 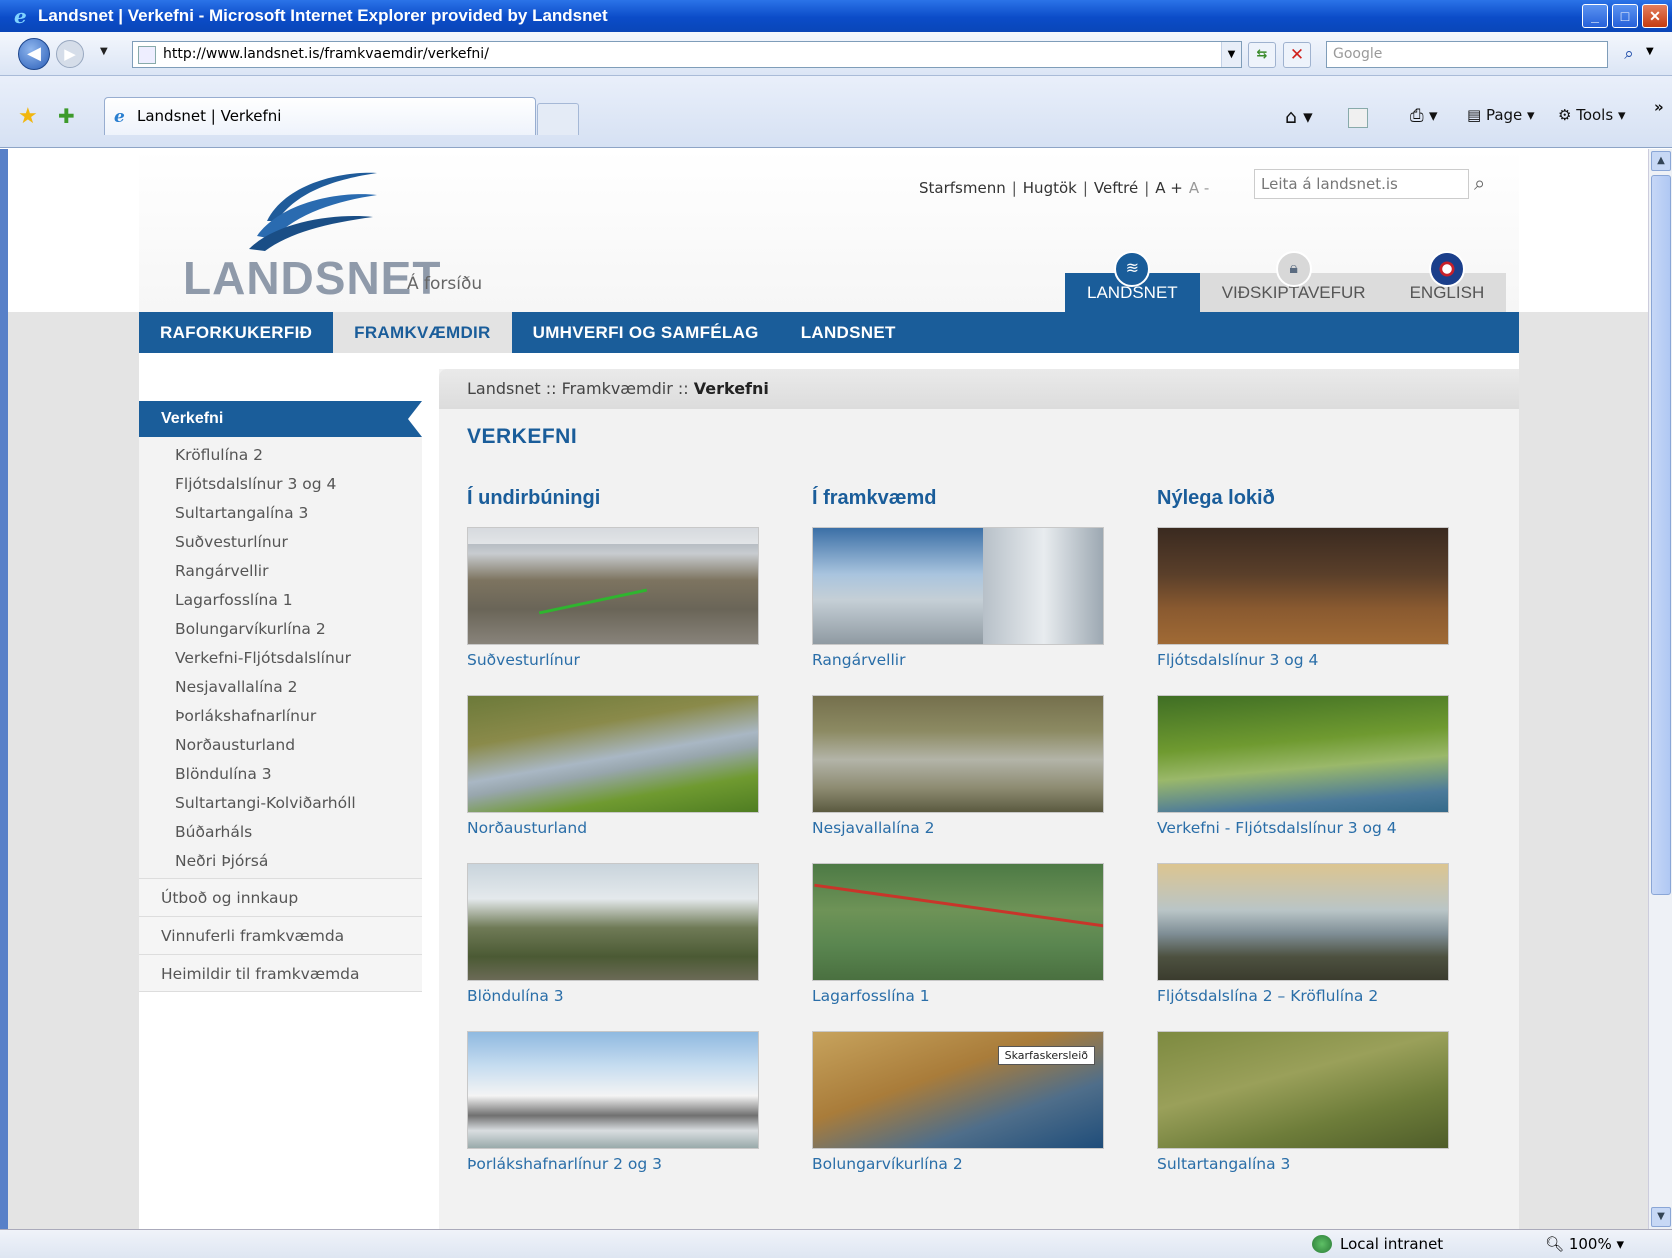 What do you see at coordinates (236, 332) in the screenshot?
I see `nav-raforkukerfid: RAFORKUKERFIÐ` at bounding box center [236, 332].